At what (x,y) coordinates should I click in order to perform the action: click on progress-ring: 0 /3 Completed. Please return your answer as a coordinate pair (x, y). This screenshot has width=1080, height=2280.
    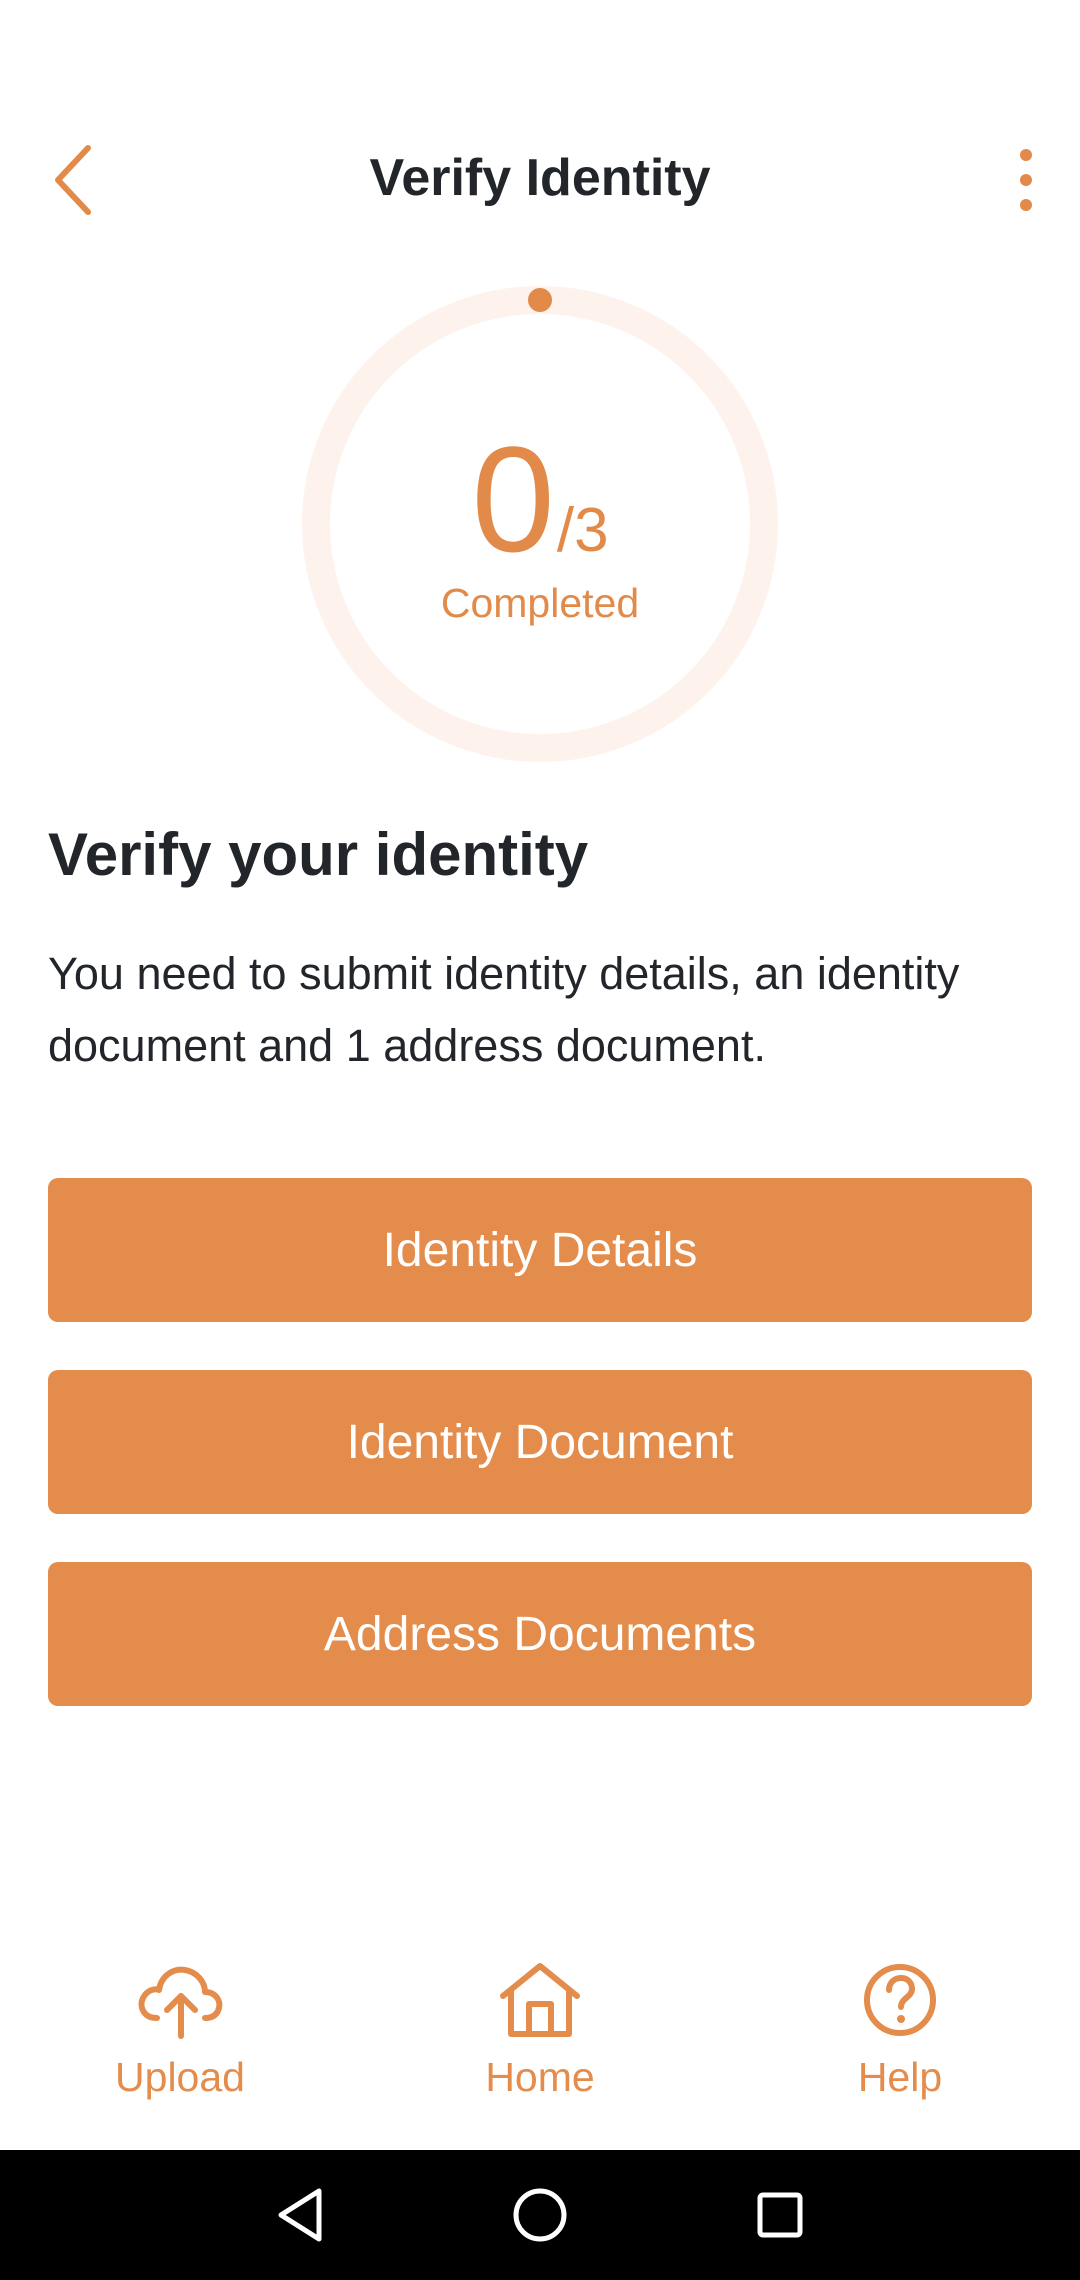
    Looking at the image, I should click on (540, 524).